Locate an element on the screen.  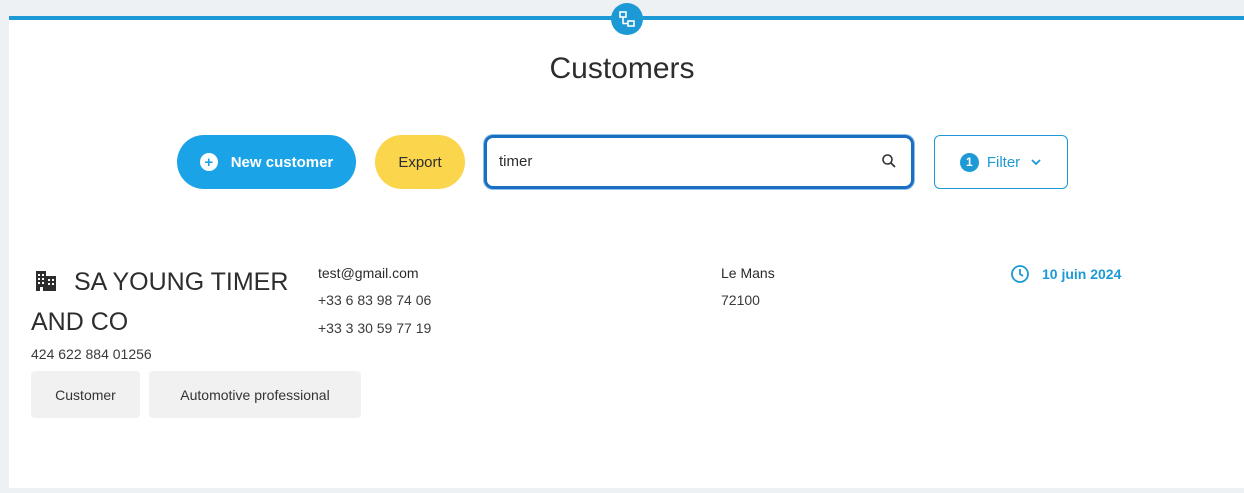
customer-phone-mobile: +33 6 83 98 74 06 is located at coordinates (375, 300).